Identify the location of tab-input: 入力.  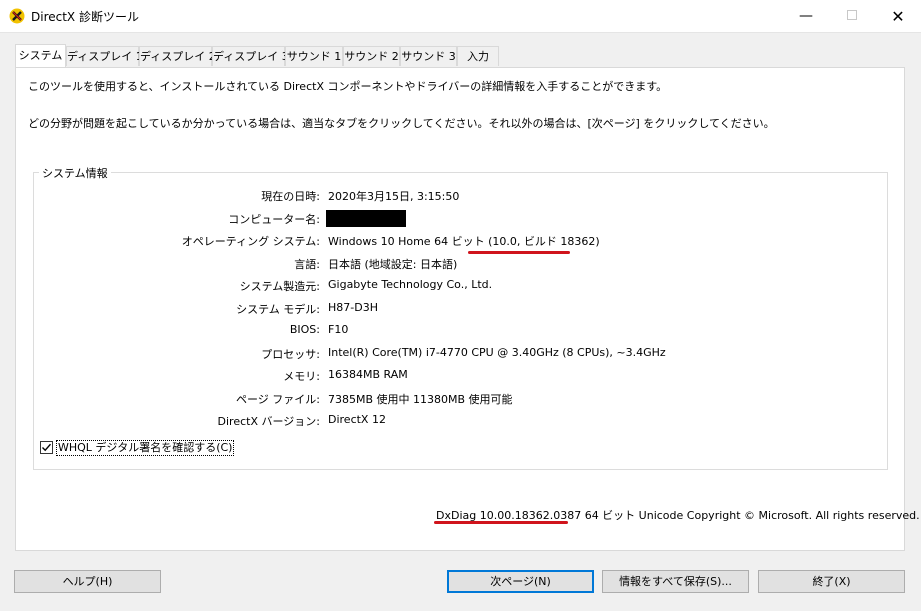
(478, 56).